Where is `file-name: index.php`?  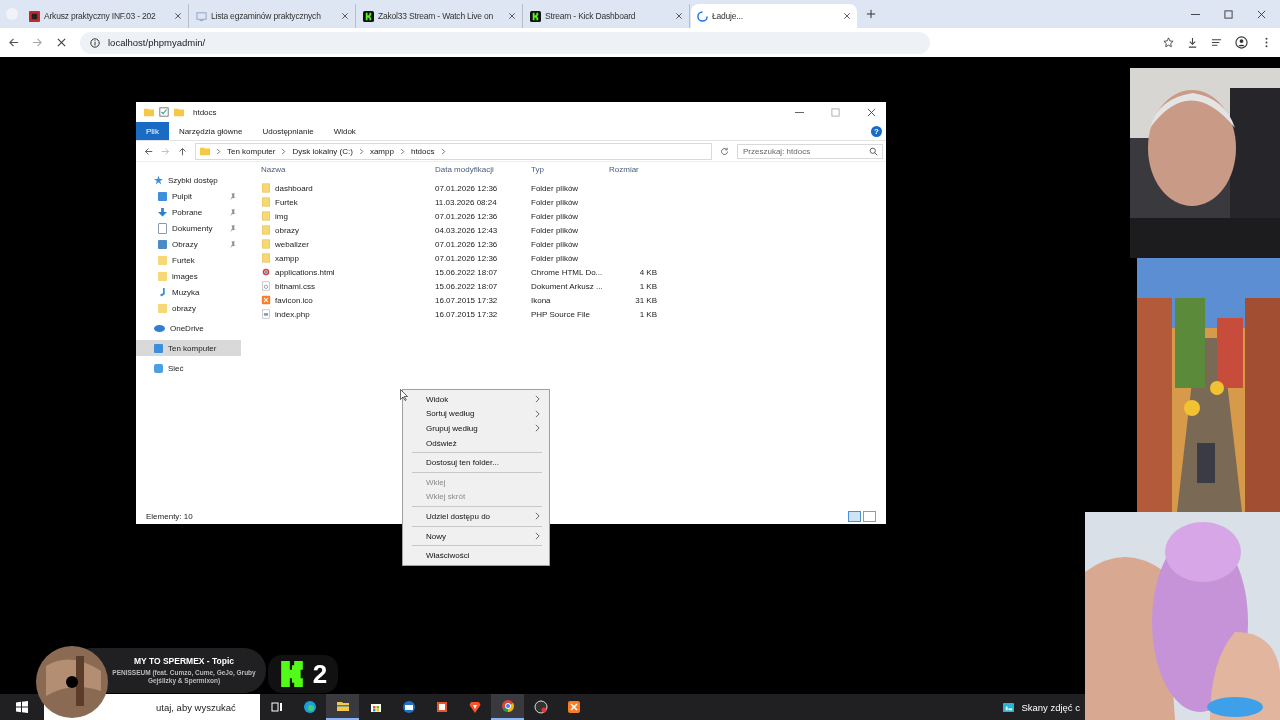
file-name: index.php is located at coordinates (292, 314).